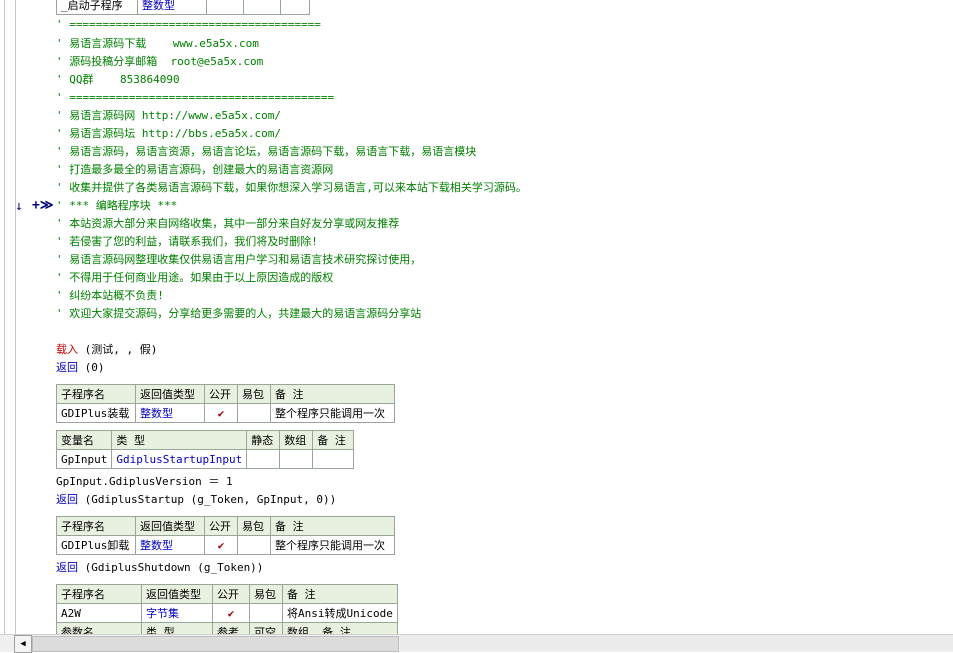 The image size is (953, 653). What do you see at coordinates (238, 314) in the screenshot?
I see `comment-line: ' 欢迎大家提交源码，分享给更多需要的人，共建最大的易语言源码分享站` at bounding box center [238, 314].